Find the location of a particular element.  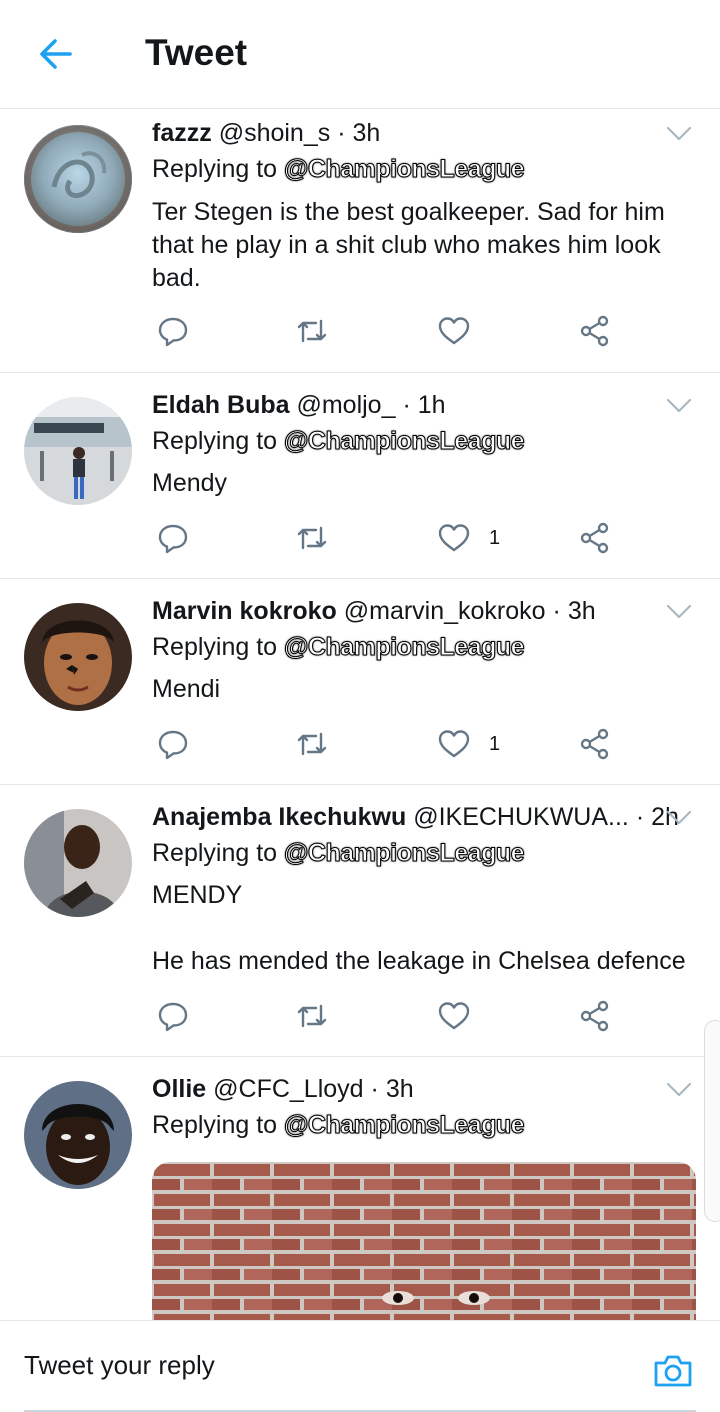

back-button is located at coordinates (56, 54).